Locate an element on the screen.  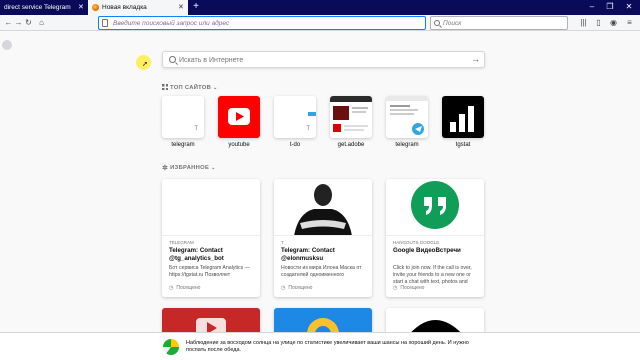
side-logo-icon is located at coordinates (7, 45).